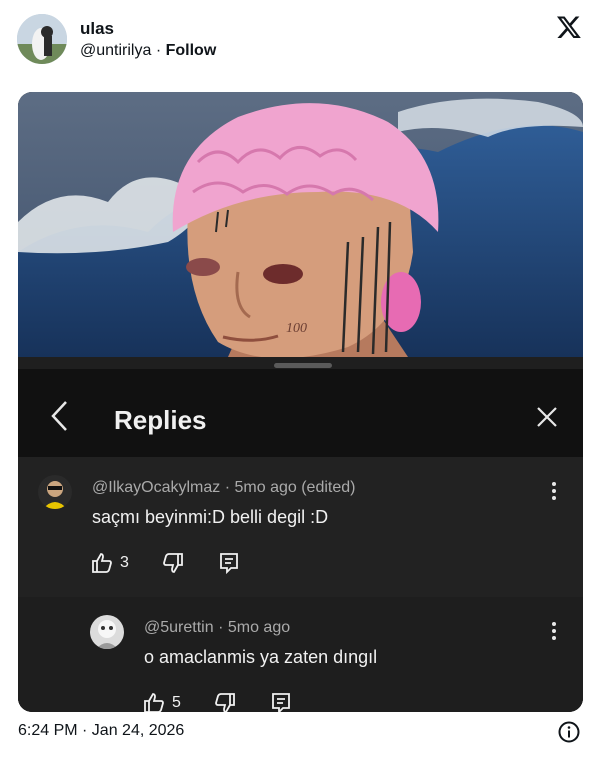  Describe the element at coordinates (176, 702) in the screenshot. I see `like-count: 5` at that location.